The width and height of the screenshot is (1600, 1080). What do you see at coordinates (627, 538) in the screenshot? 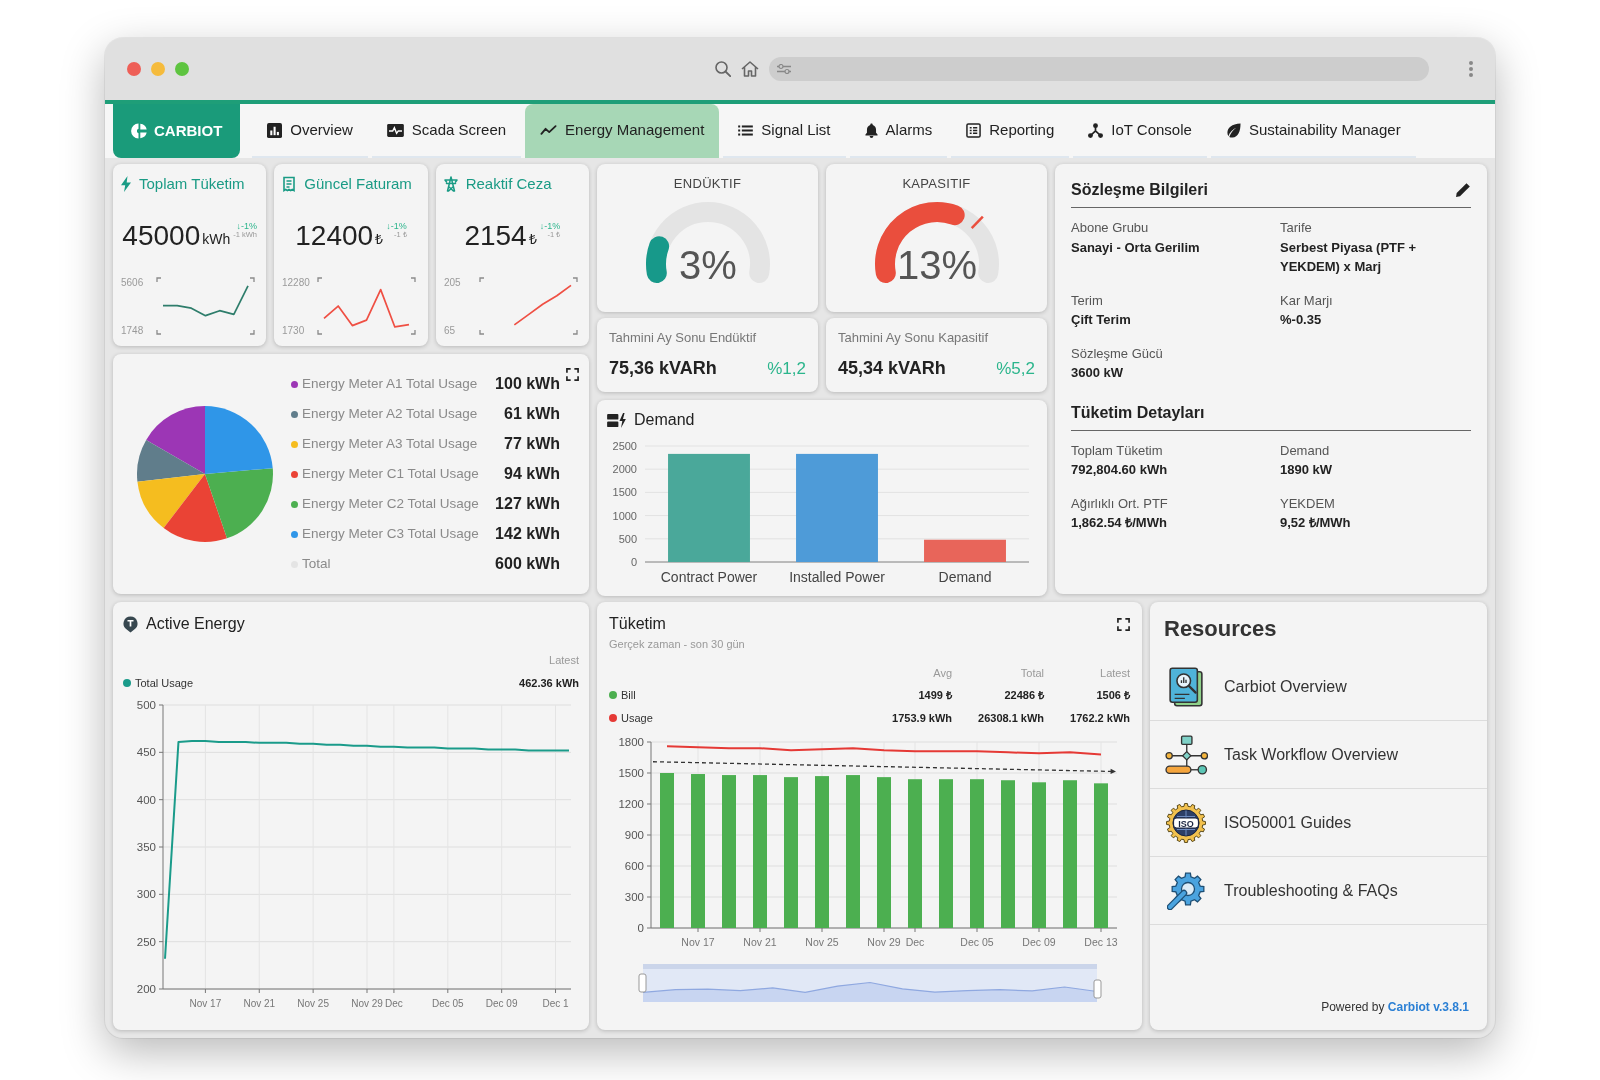
I see `axis-label: 500` at bounding box center [627, 538].